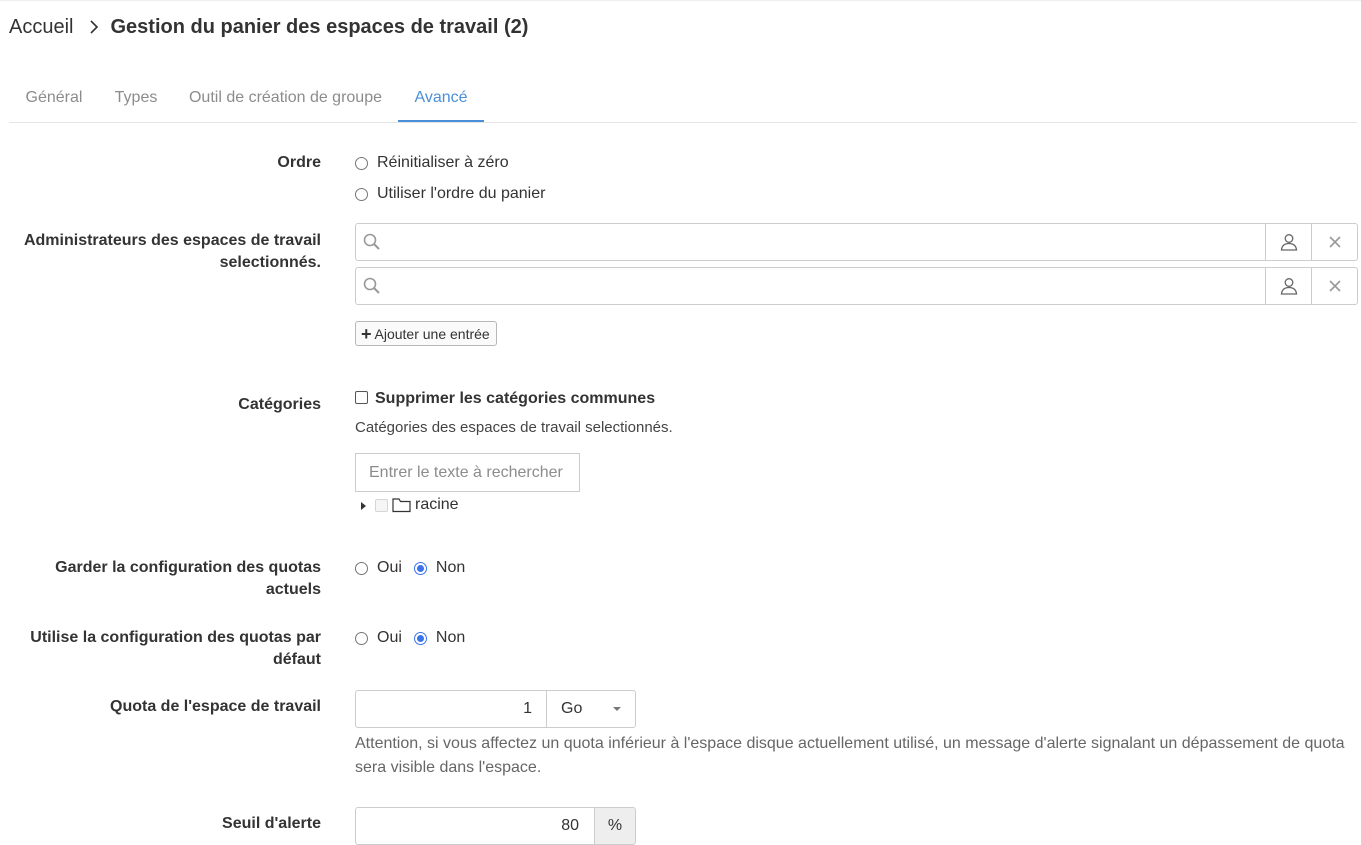 This screenshot has width=1361, height=845. What do you see at coordinates (172, 240) in the screenshot?
I see `admins-label-line1: Administrateurs des espaces de travail` at bounding box center [172, 240].